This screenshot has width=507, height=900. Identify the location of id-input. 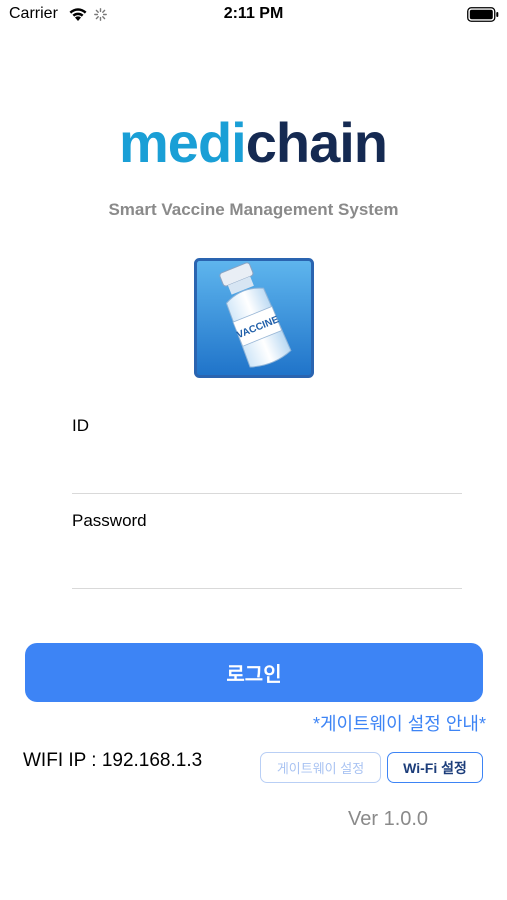
(267, 476).